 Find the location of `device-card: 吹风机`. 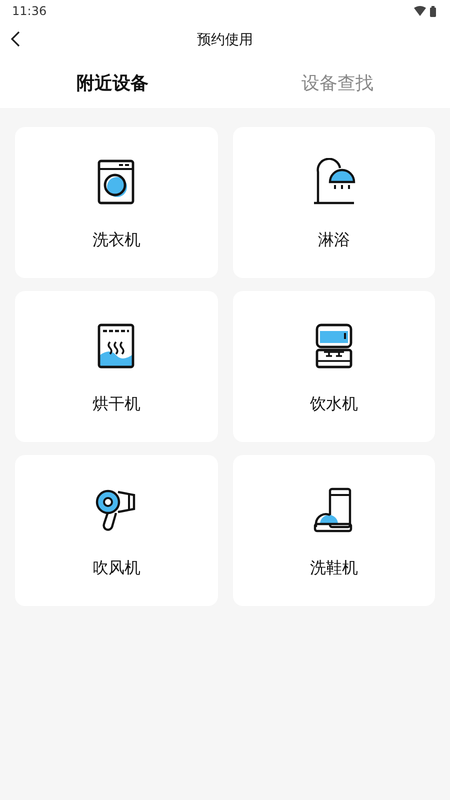

device-card: 吹风机 is located at coordinates (116, 530).